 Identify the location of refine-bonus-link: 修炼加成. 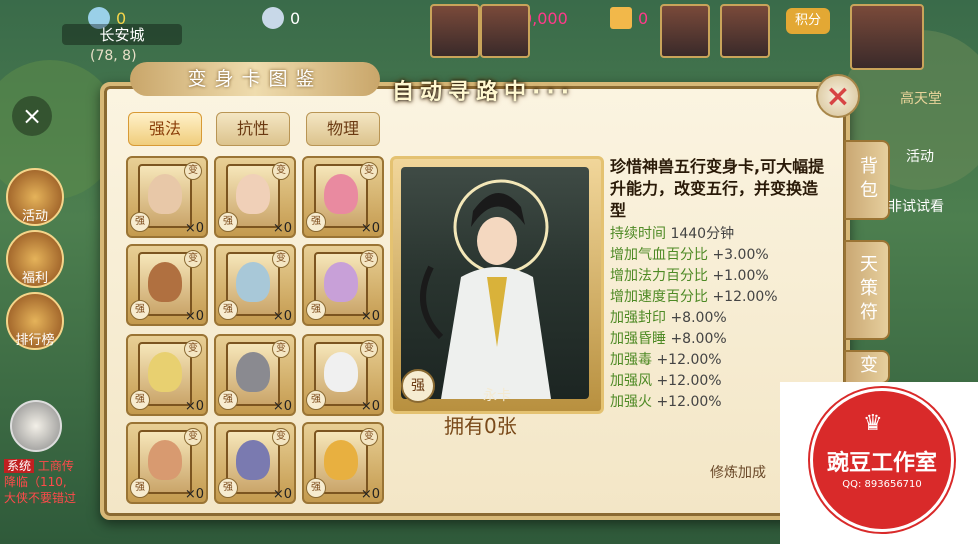
(738, 472).